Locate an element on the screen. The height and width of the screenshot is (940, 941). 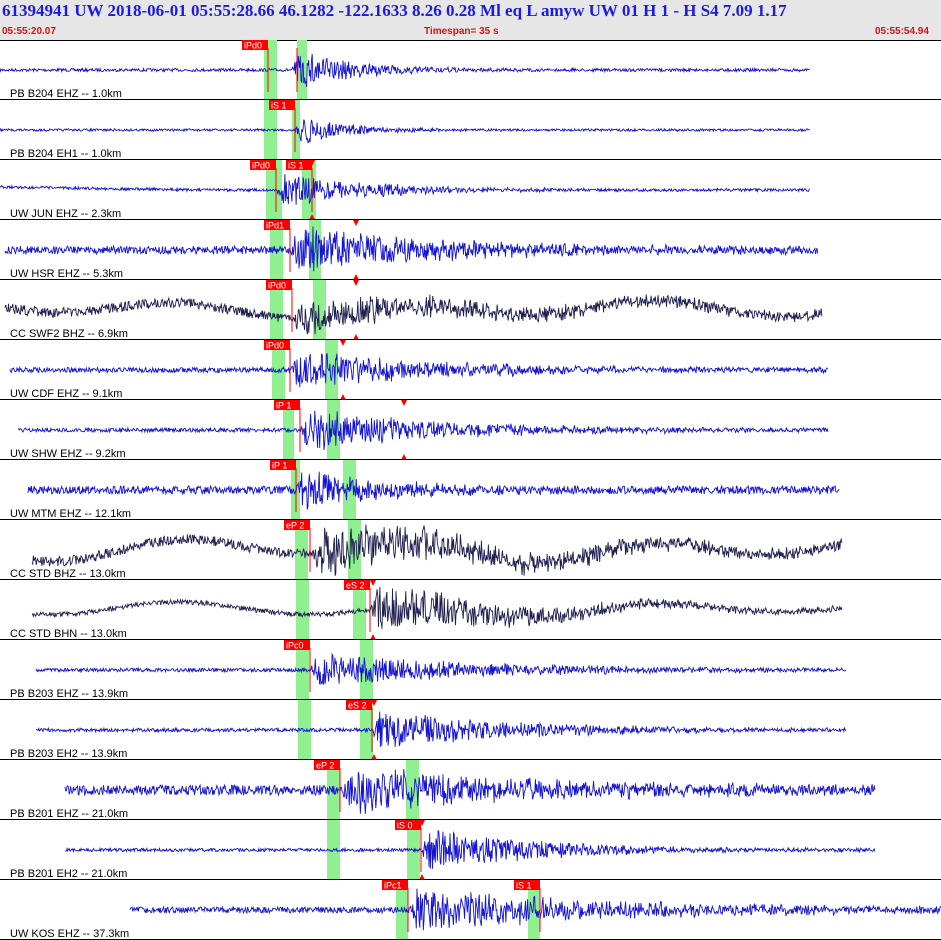
trace-row: eS 2 PB B203 EH2 -- 13.9km is located at coordinates (470, 730).